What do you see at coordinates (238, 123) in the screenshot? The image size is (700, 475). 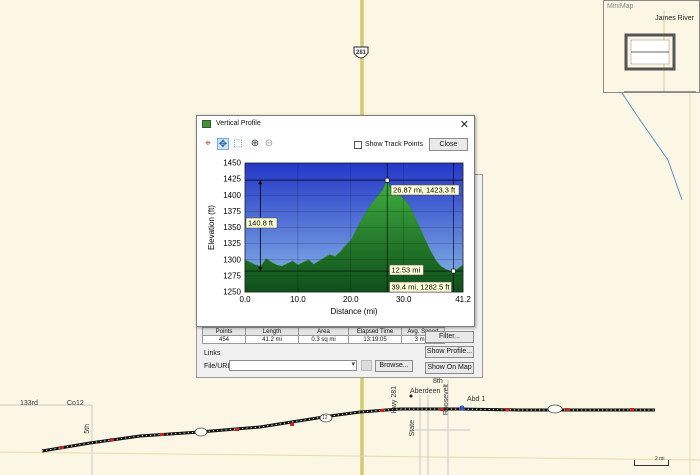 I see `window-title: Vertical Profile` at bounding box center [238, 123].